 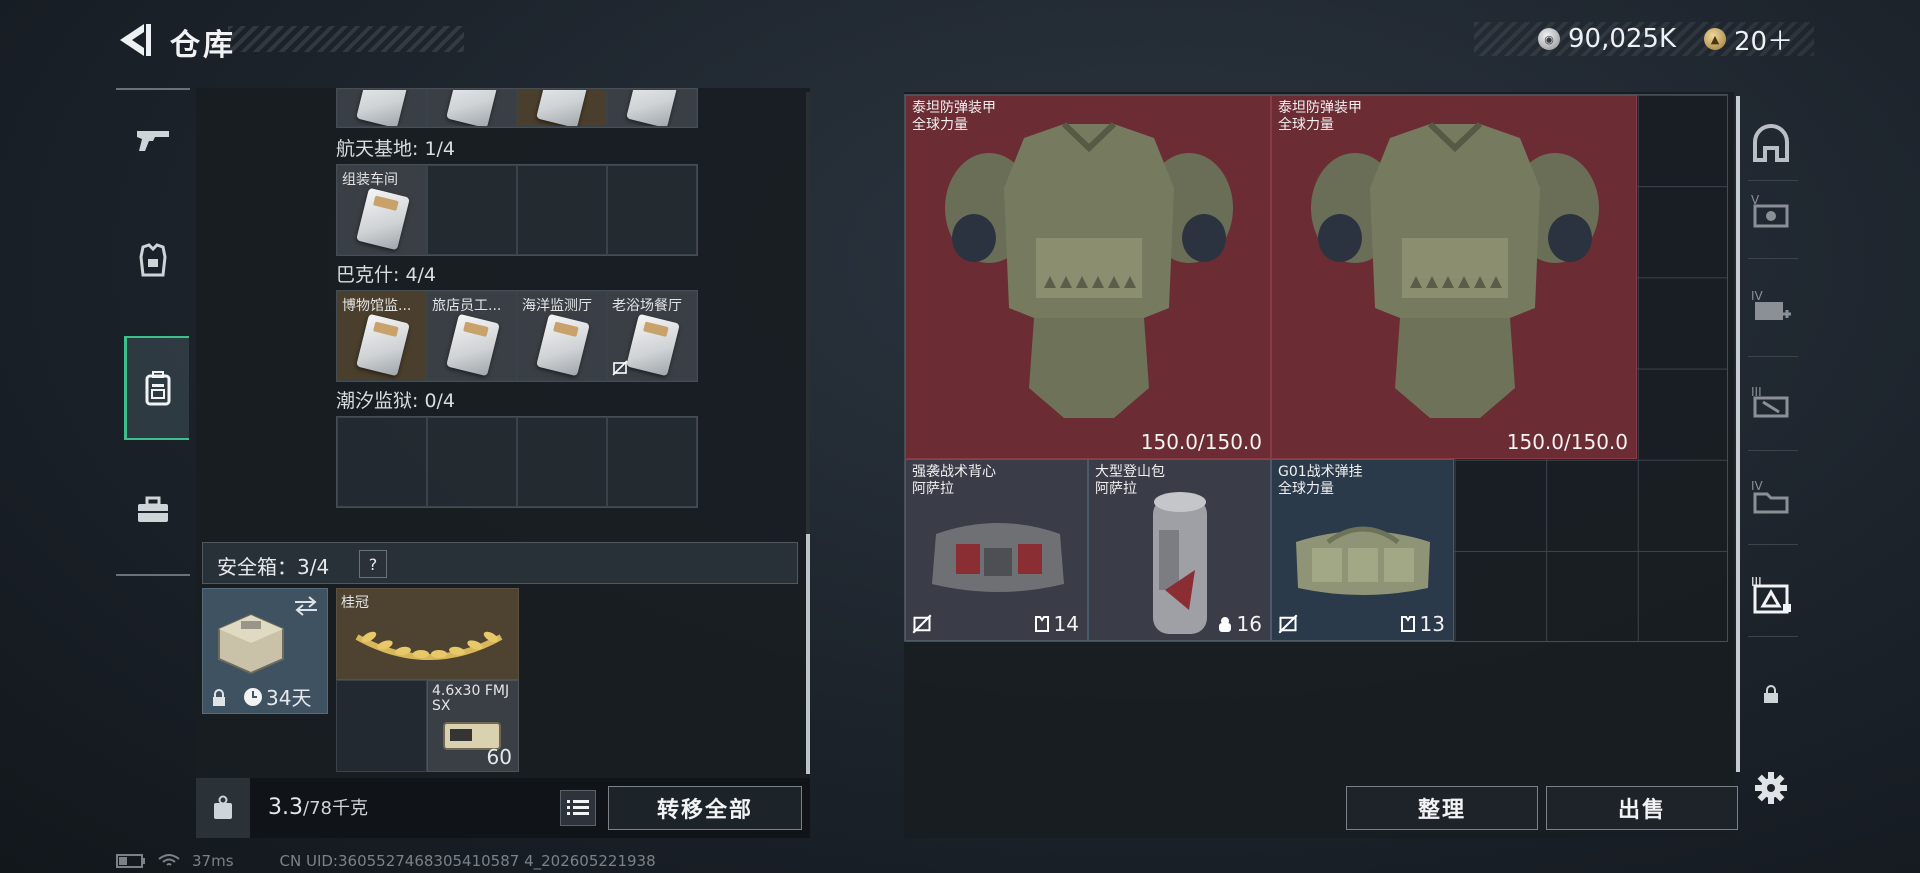 I want to click on safebox-item: 34天, so click(x=265, y=651).